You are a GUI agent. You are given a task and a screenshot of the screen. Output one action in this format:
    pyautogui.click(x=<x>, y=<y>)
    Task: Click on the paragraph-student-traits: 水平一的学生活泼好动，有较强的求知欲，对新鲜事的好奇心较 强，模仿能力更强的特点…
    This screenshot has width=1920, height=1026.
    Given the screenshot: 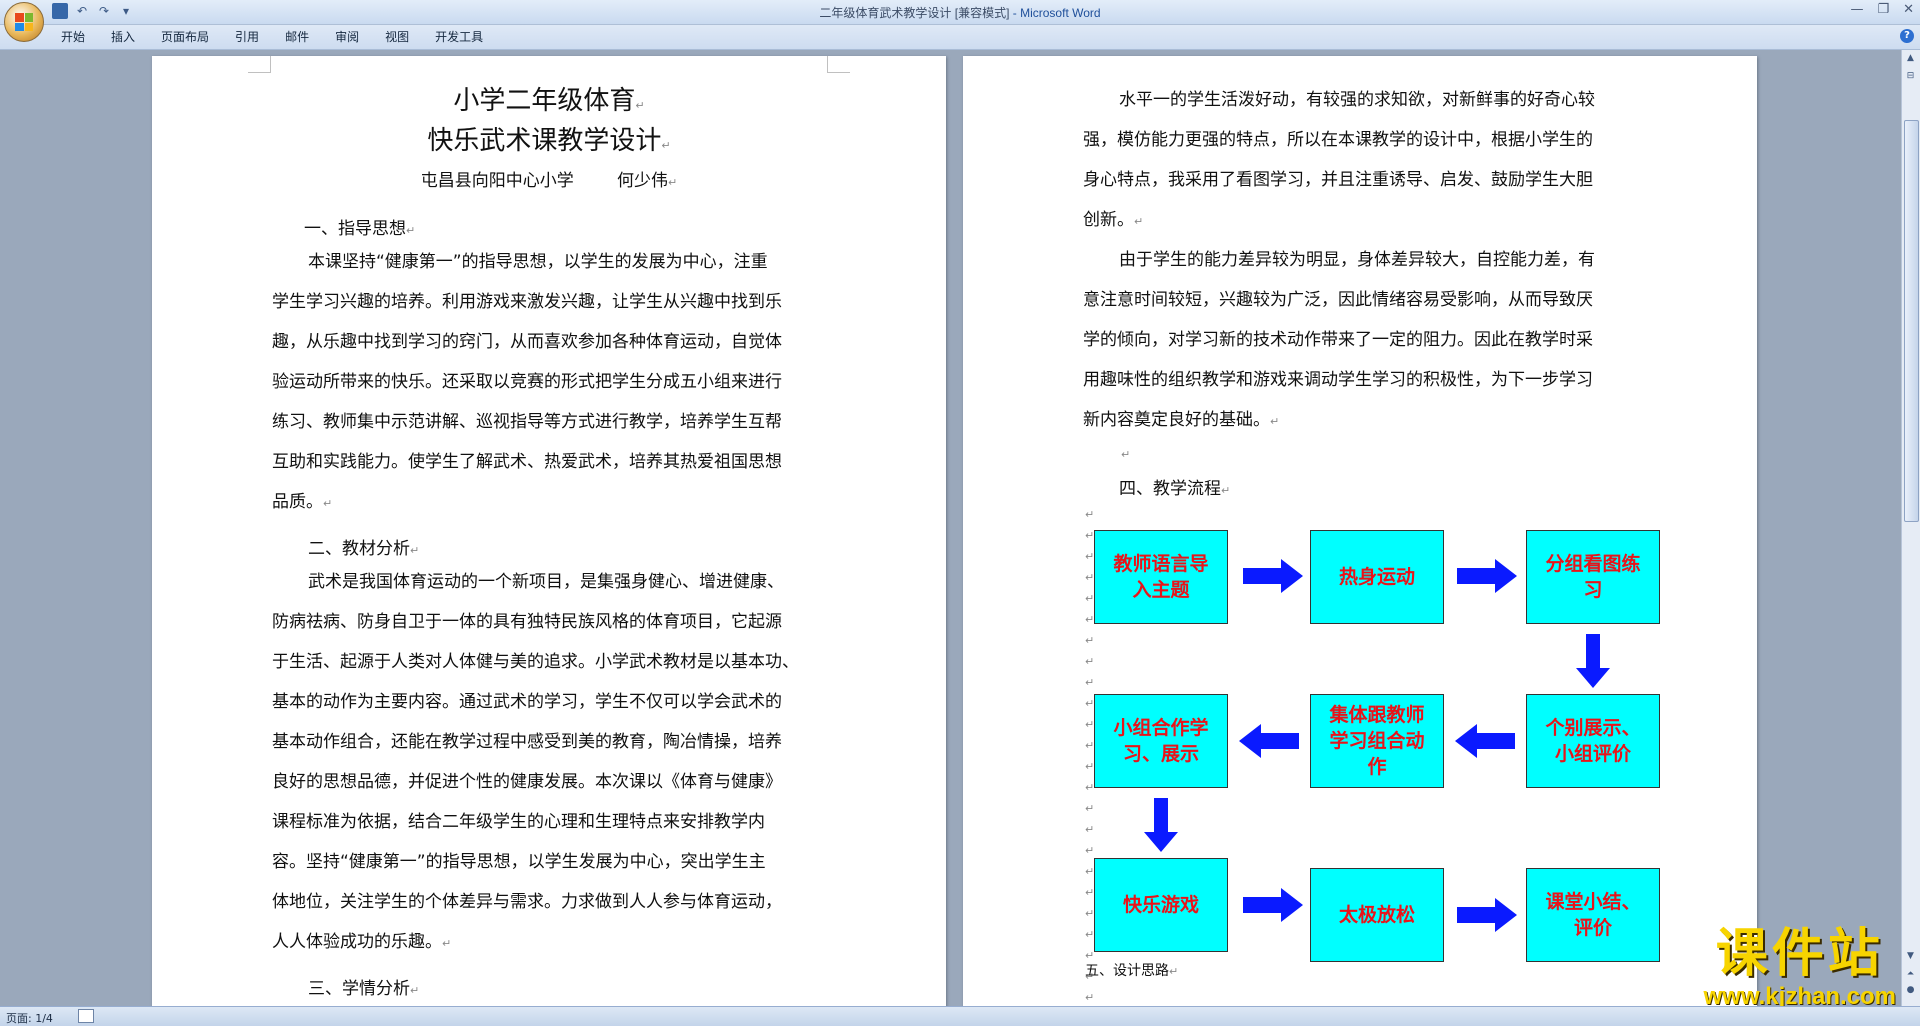 What is the action you would take?
    pyautogui.click(x=1361, y=160)
    